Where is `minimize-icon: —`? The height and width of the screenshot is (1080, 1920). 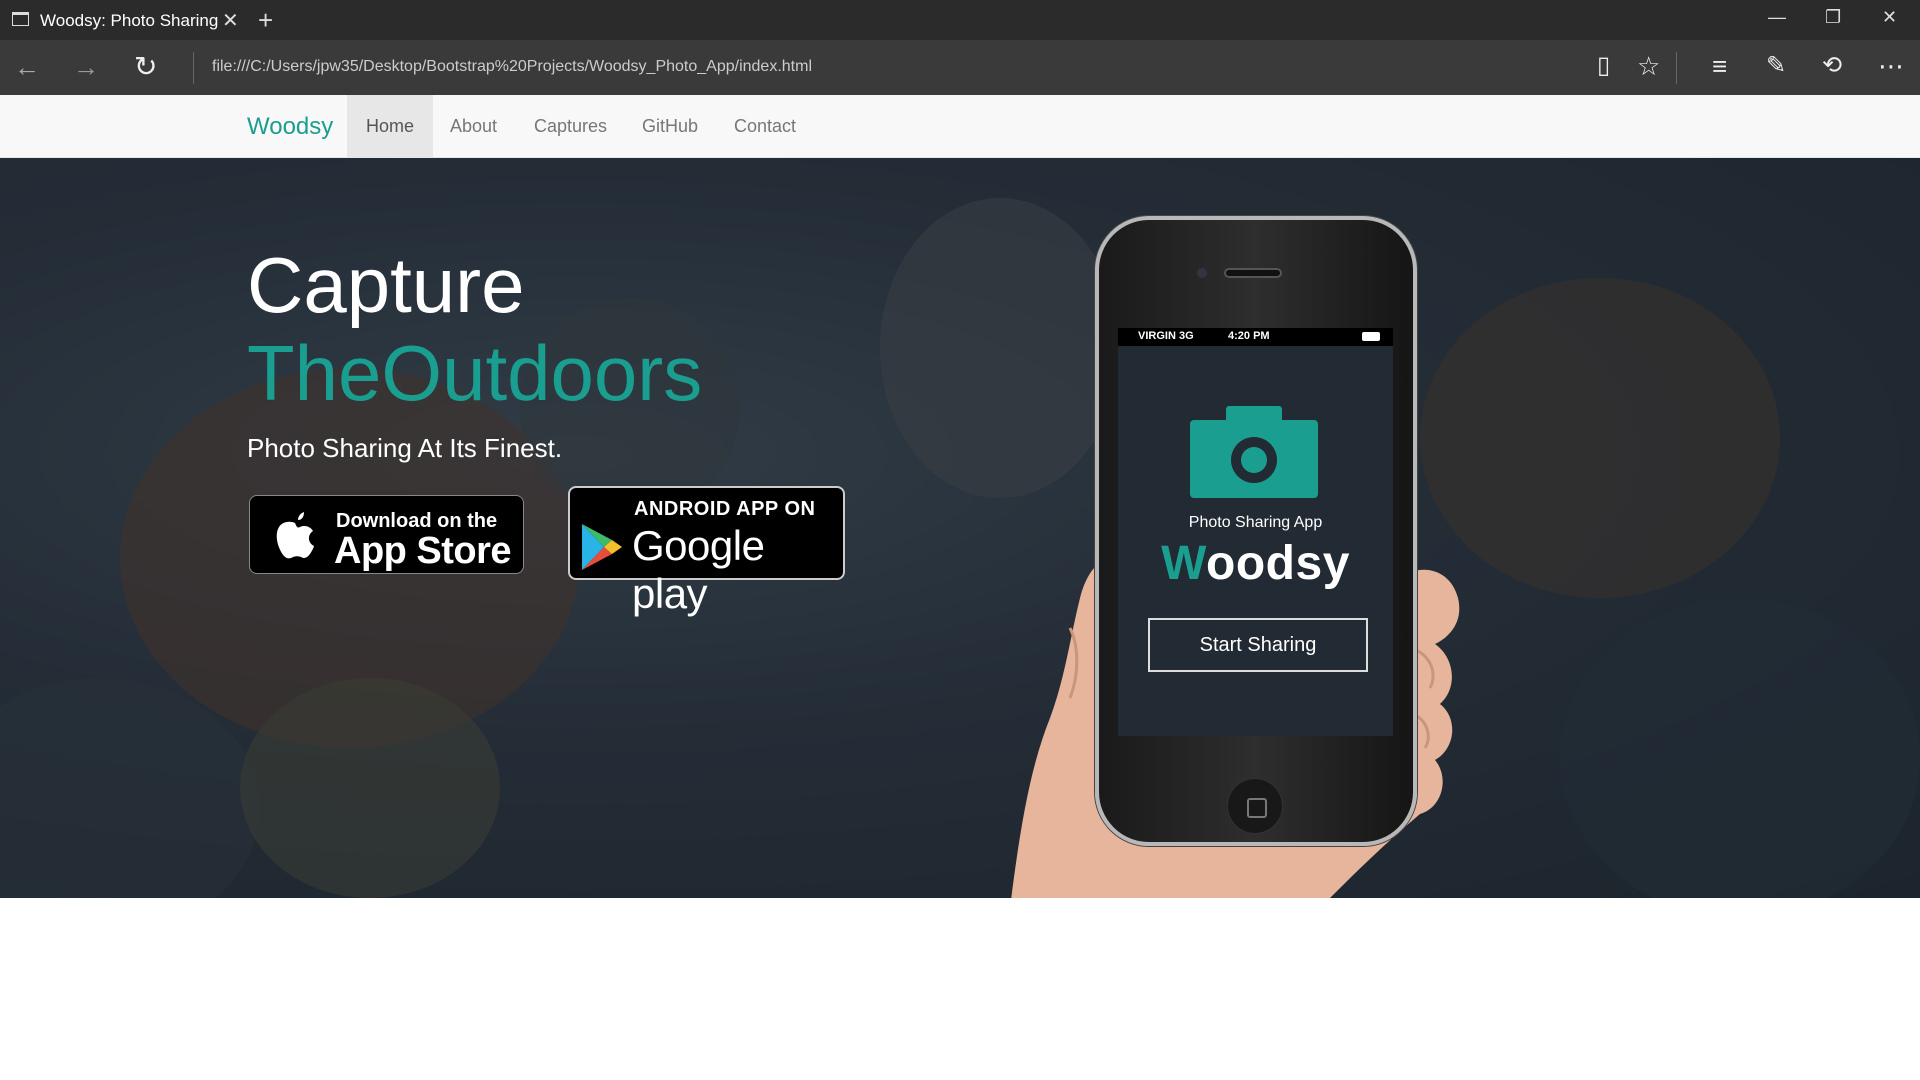
minimize-icon: — is located at coordinates (1777, 17).